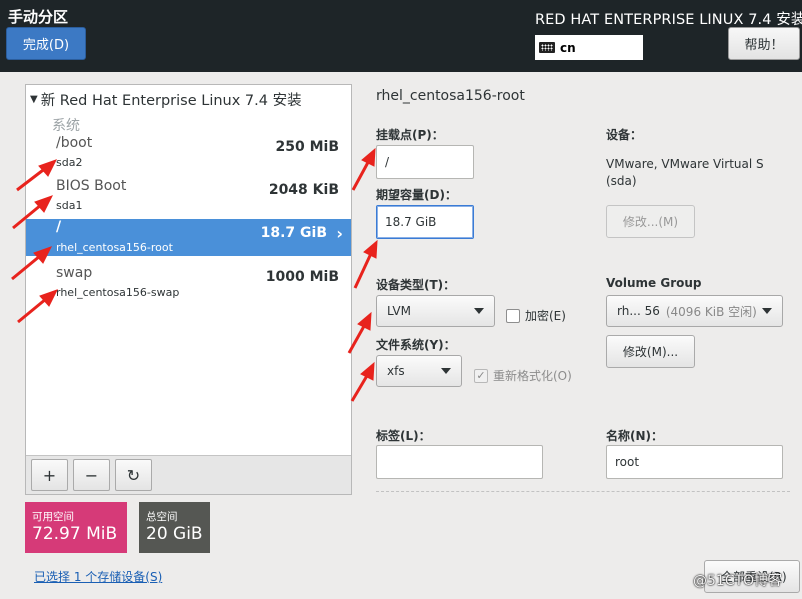  Describe the element at coordinates (547, 47) in the screenshot. I see `keyboard-icon` at that location.